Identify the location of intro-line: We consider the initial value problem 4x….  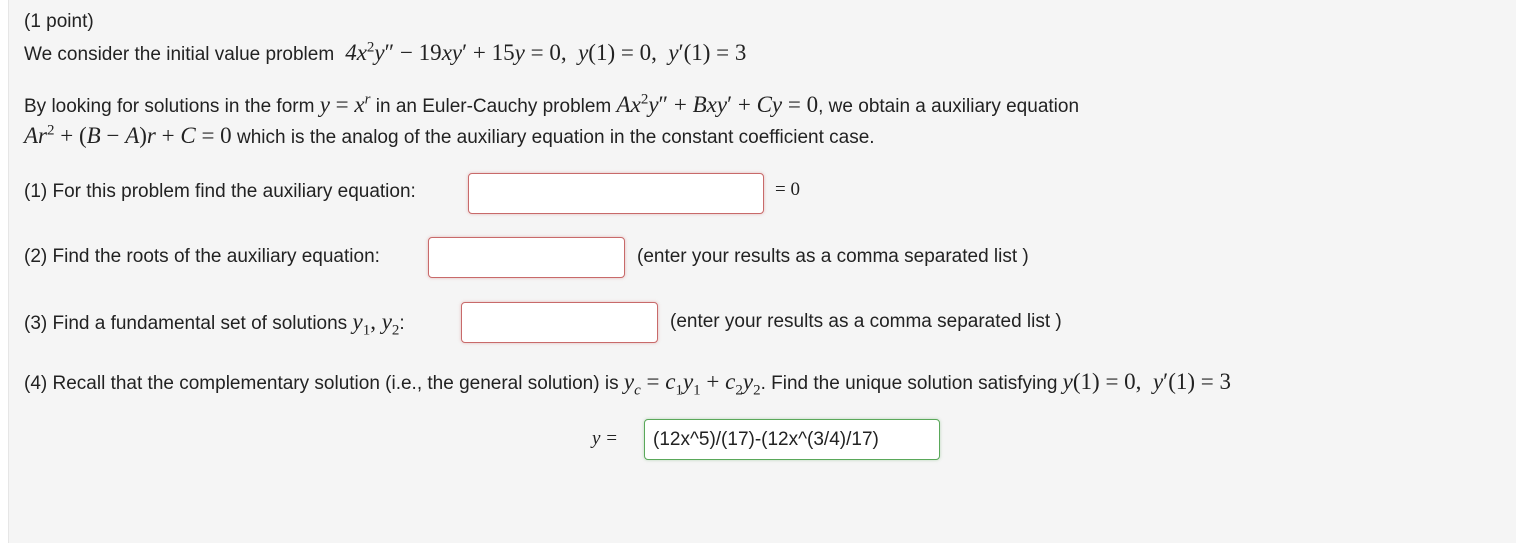
(385, 53).